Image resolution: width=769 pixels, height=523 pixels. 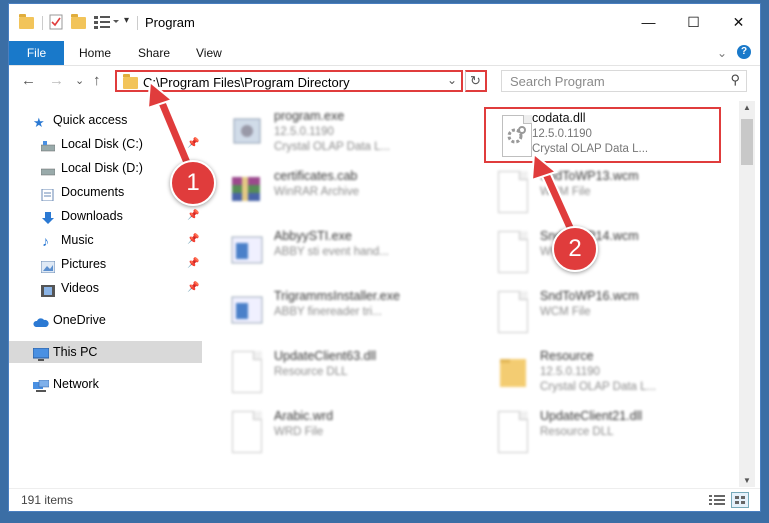 What do you see at coordinates (717, 501) in the screenshot?
I see `details-view-icon` at bounding box center [717, 501].